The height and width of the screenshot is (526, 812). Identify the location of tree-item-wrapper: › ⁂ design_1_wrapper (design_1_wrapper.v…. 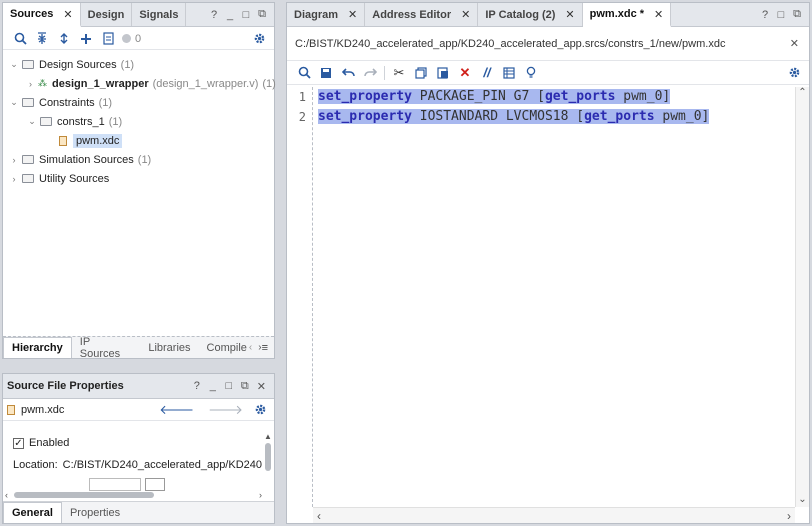
(139, 83).